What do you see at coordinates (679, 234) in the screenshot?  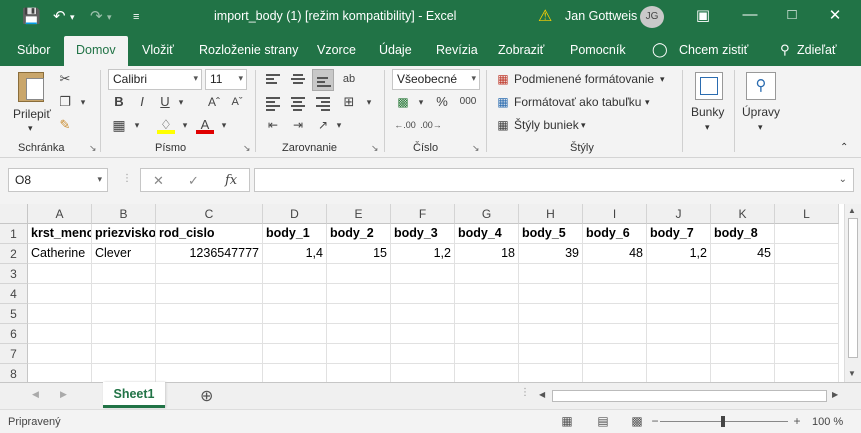 I see `cell-j1: body_7` at bounding box center [679, 234].